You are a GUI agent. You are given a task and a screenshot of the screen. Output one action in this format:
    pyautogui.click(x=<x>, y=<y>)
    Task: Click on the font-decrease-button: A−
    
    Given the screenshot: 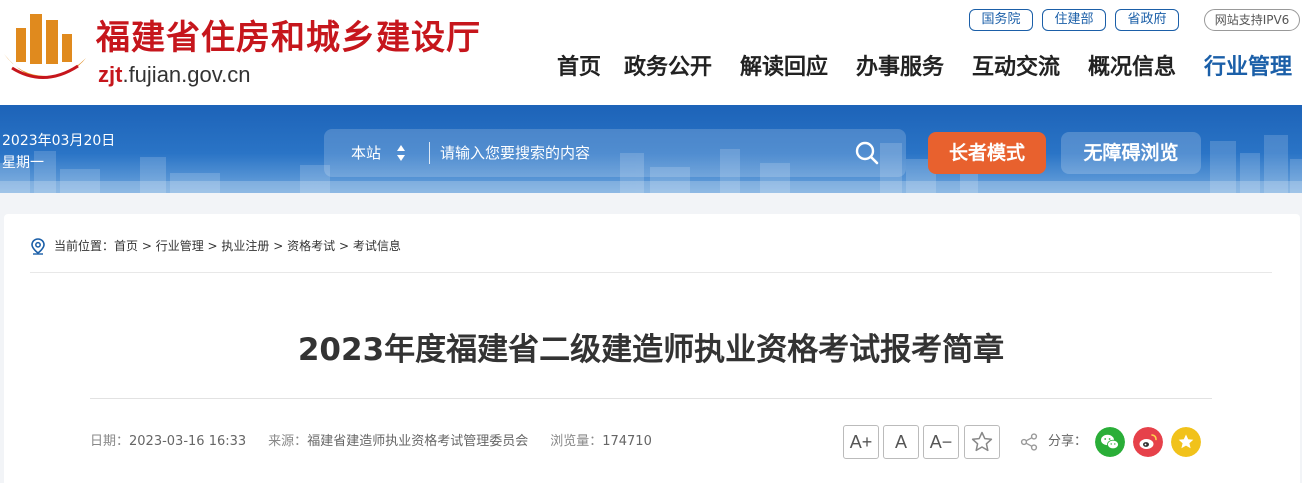 What is the action you would take?
    pyautogui.click(x=941, y=442)
    